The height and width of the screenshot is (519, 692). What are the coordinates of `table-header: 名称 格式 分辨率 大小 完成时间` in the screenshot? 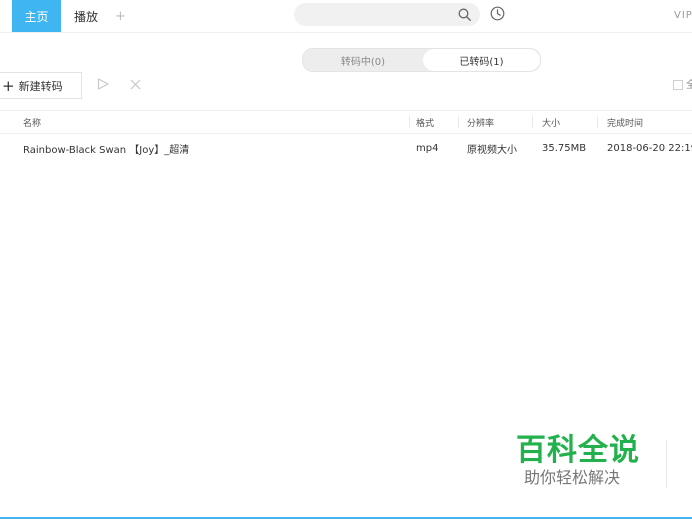 It's located at (346, 122).